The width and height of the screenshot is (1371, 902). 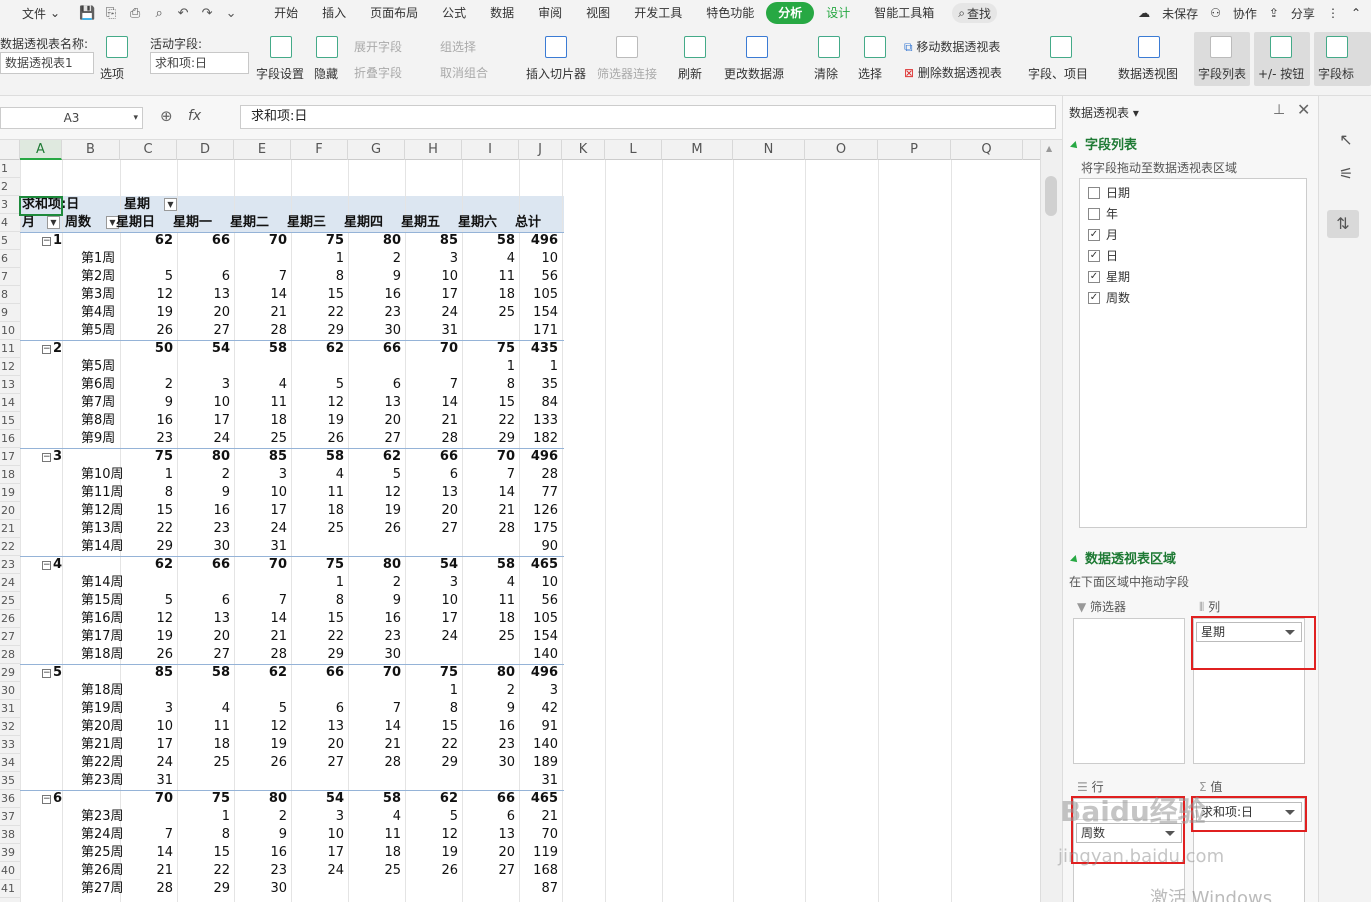 What do you see at coordinates (1094, 297) in the screenshot?
I see `checkbox-checked-icon: ✓` at bounding box center [1094, 297].